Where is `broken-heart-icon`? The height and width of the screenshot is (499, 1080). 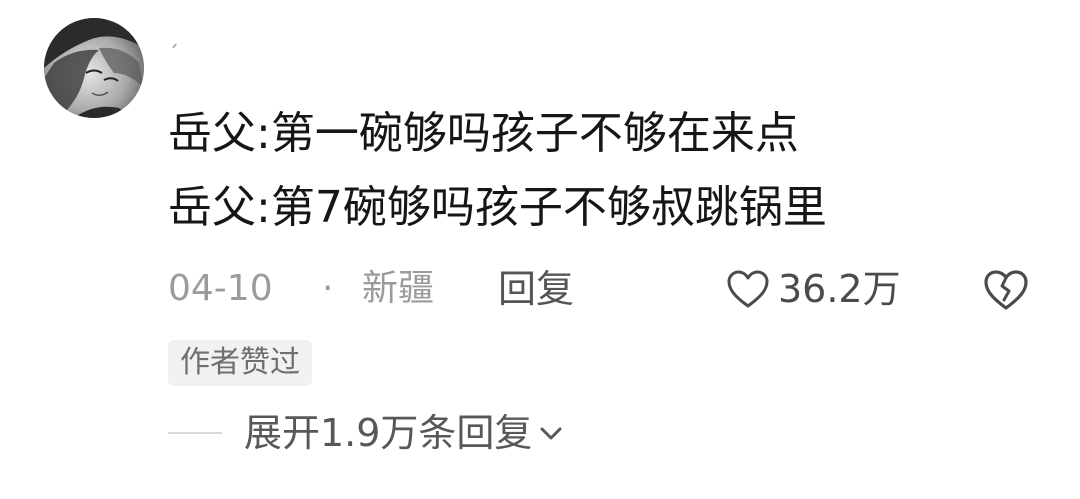
broken-heart-icon is located at coordinates (1006, 290).